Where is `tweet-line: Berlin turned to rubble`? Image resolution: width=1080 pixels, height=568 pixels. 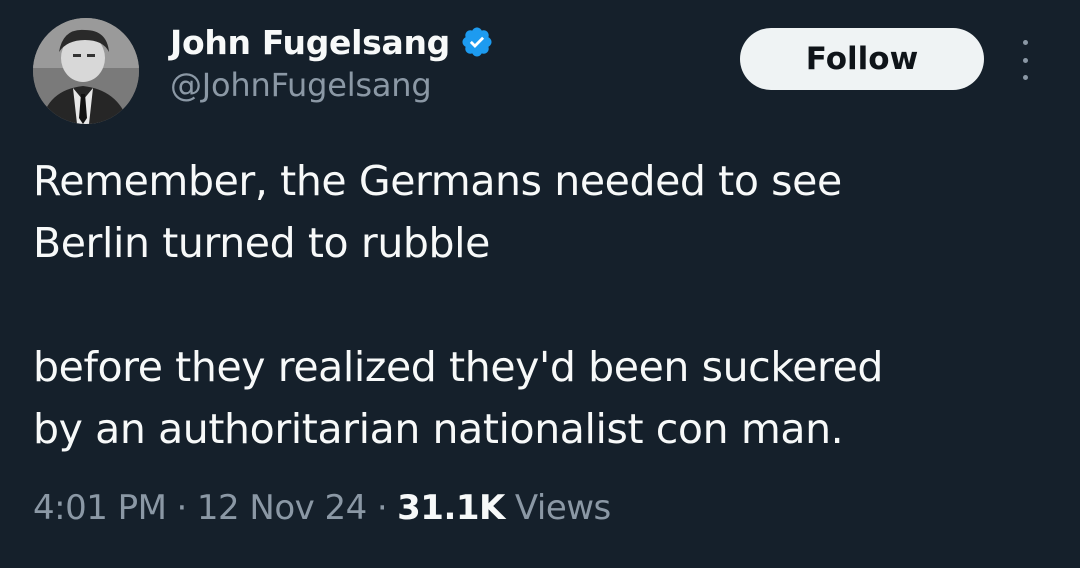
tweet-line: Berlin turned to rubble is located at coordinates (261, 243).